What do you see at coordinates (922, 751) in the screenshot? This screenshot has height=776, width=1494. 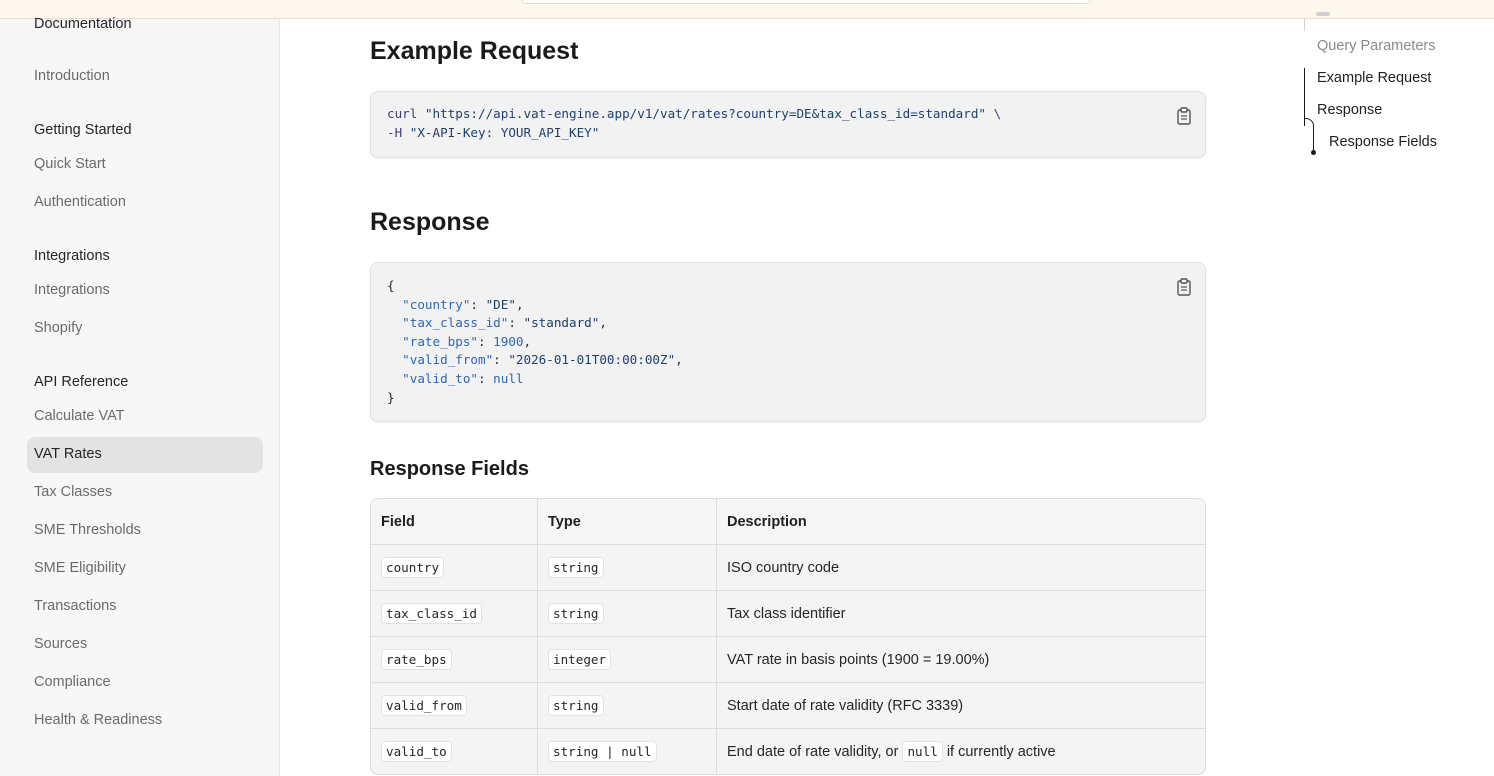 I see `inline-code: null` at bounding box center [922, 751].